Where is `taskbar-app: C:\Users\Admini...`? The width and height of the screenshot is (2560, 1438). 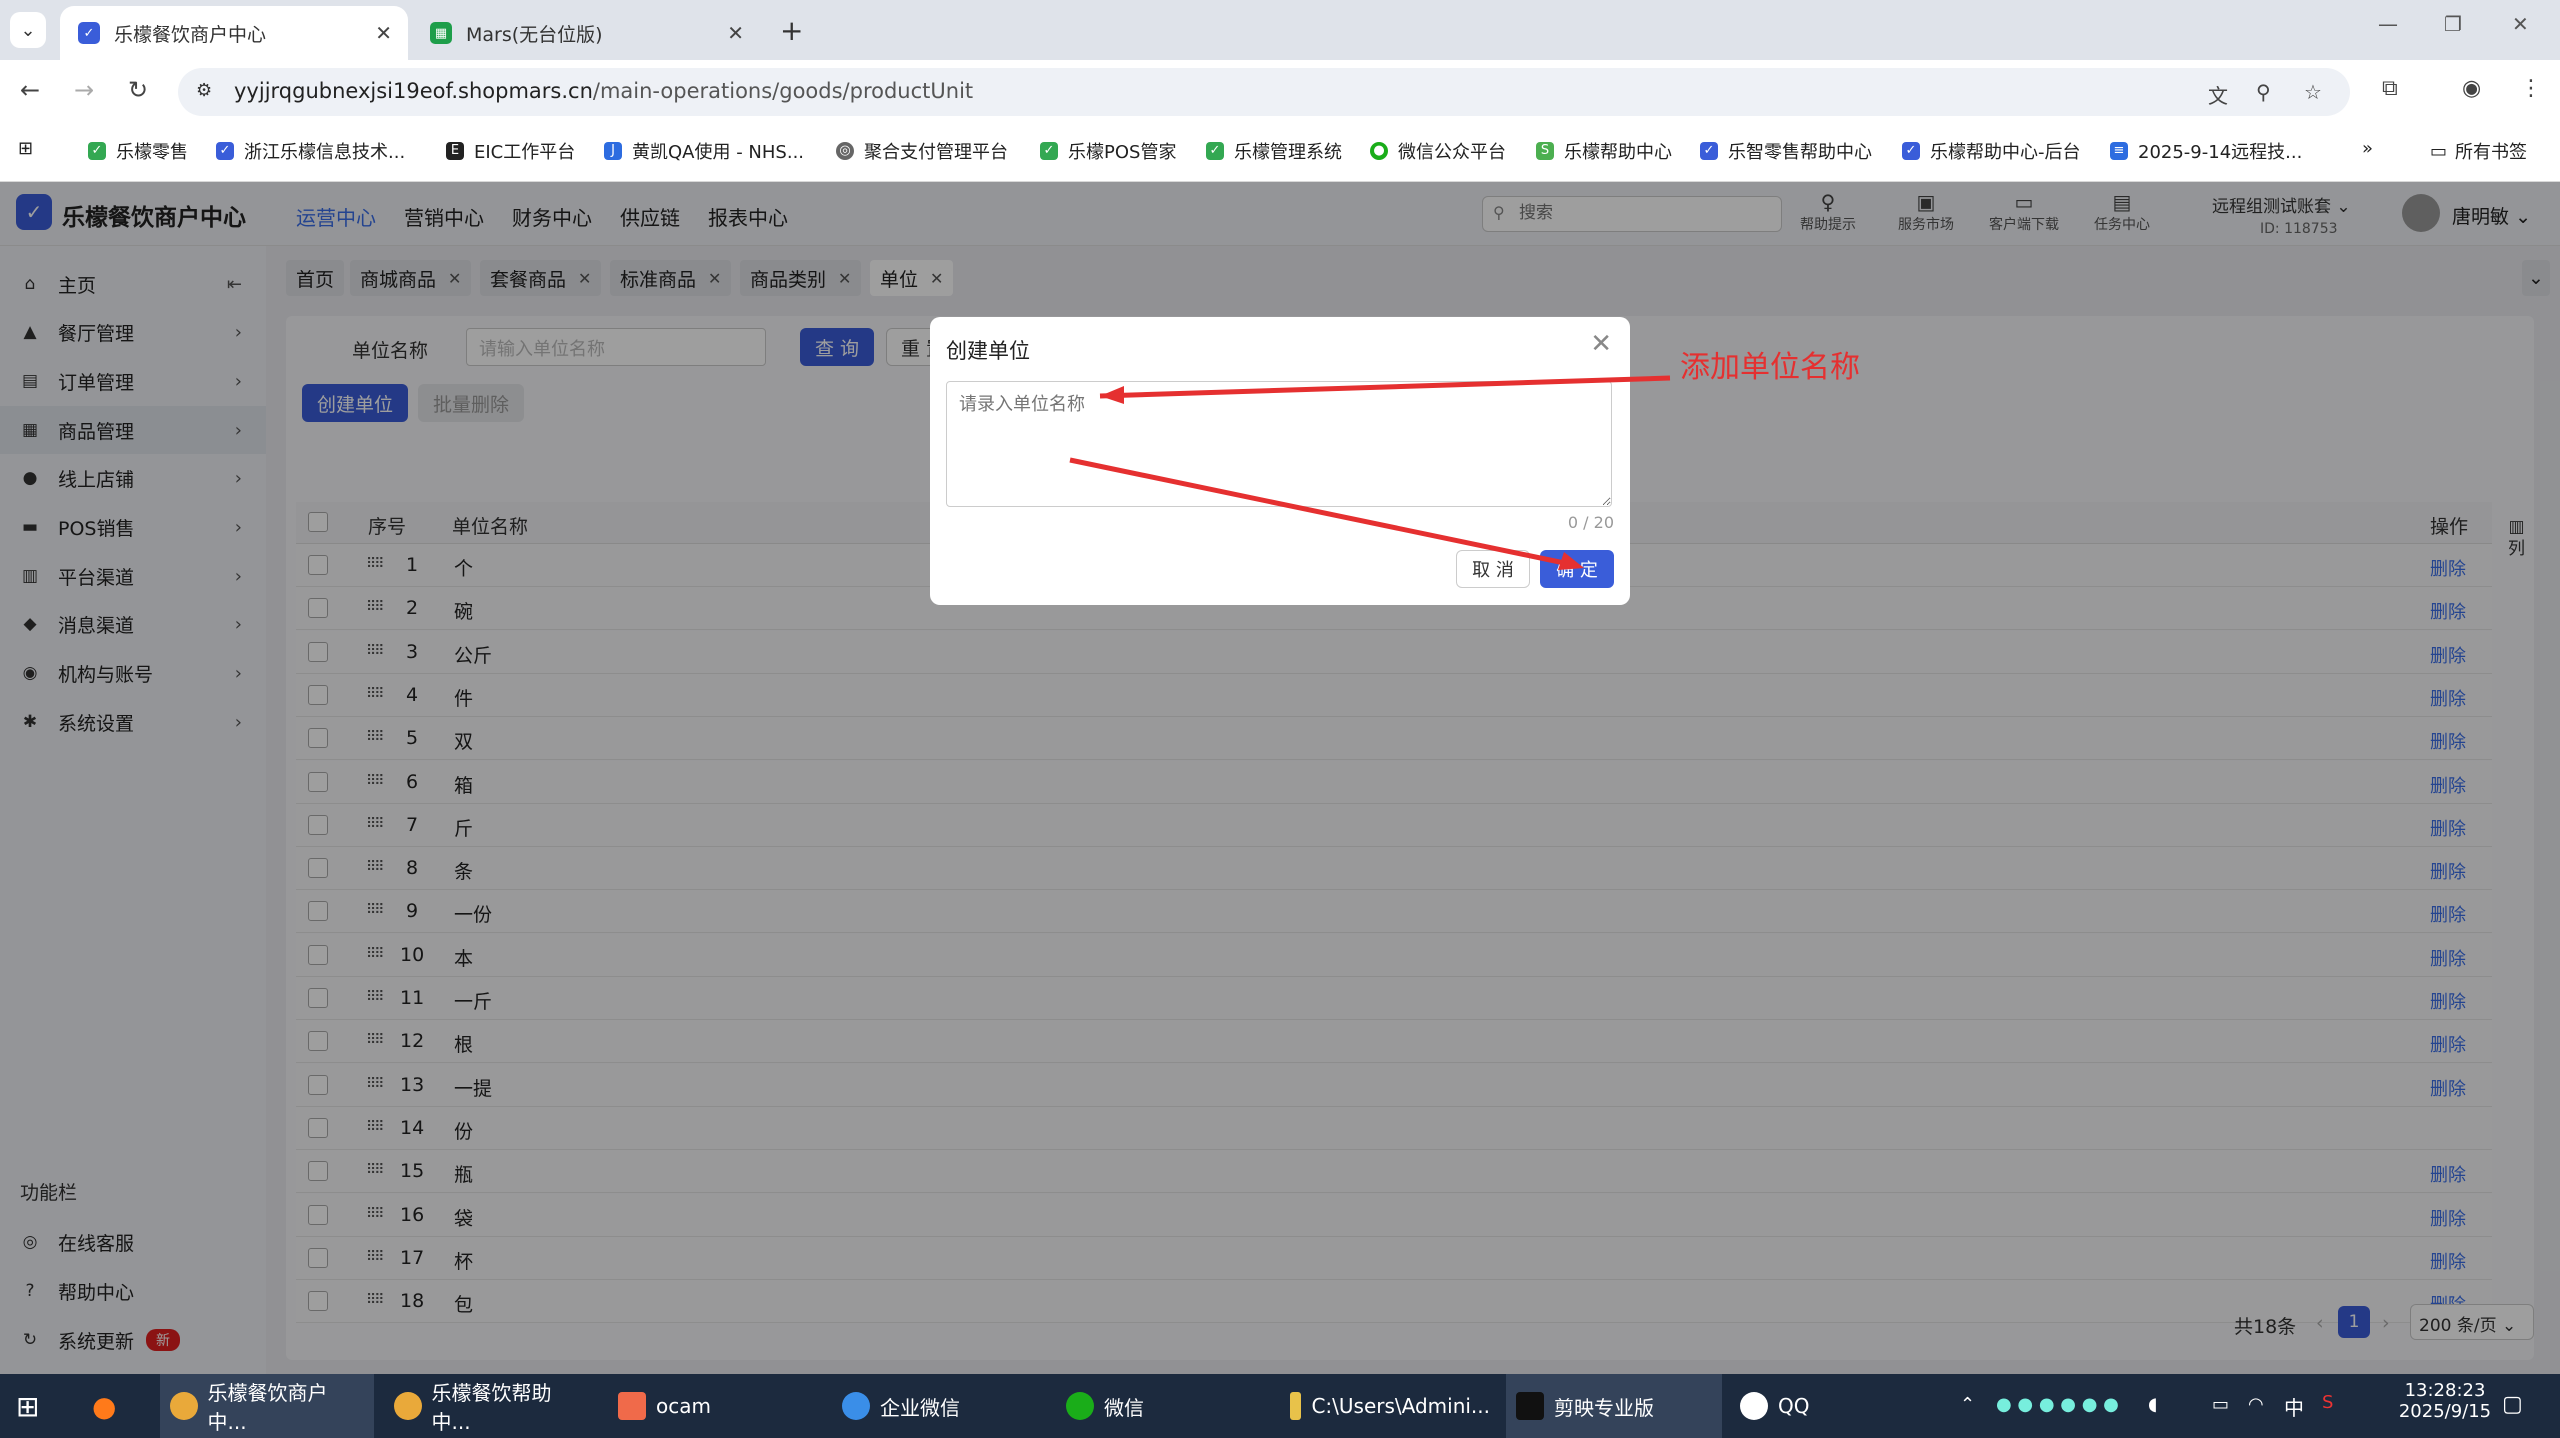 taskbar-app: C:\Users\Admini... is located at coordinates (1390, 1406).